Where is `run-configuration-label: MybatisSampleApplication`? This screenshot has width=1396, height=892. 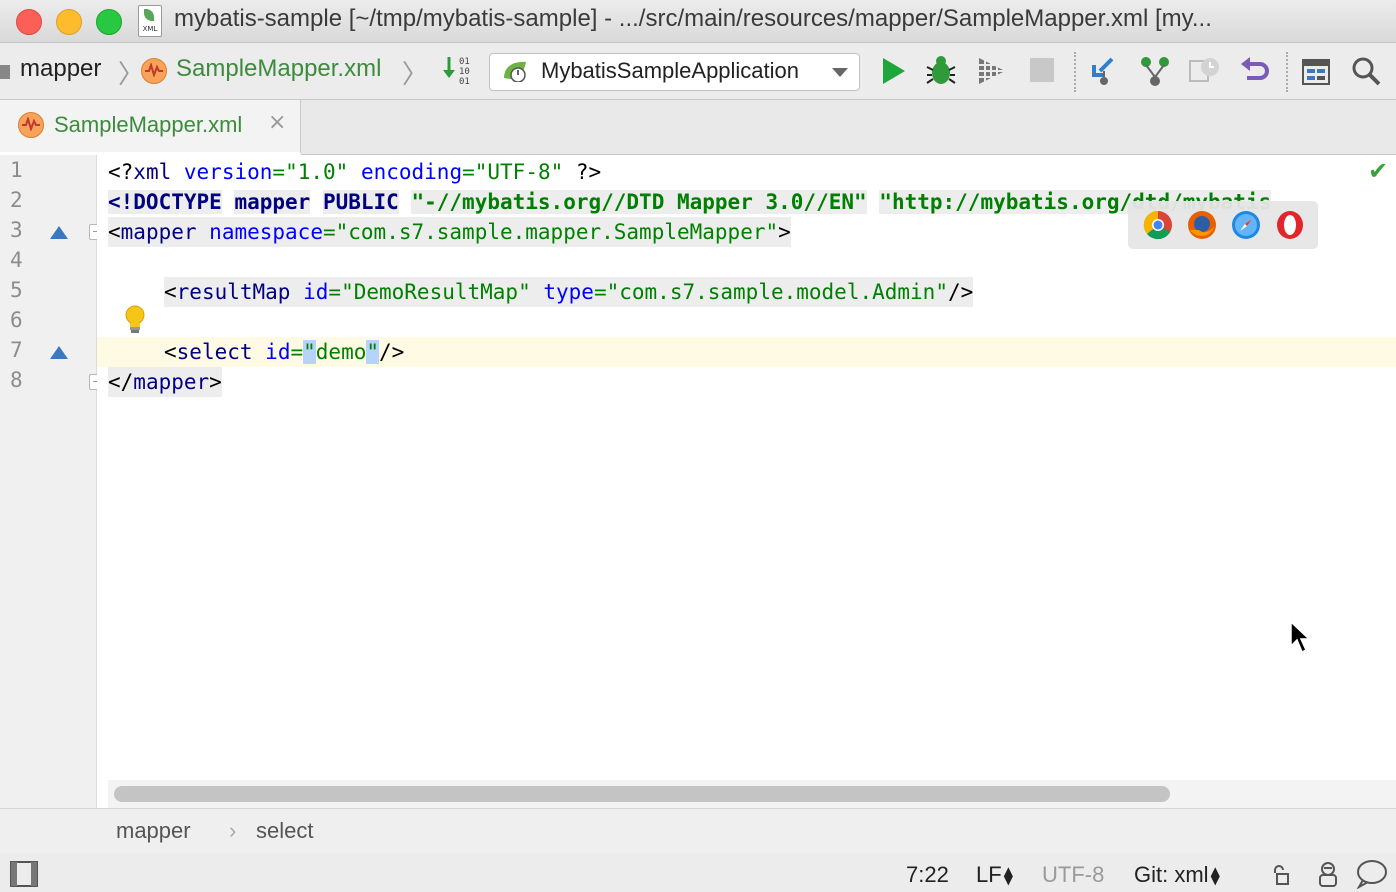
run-configuration-label: MybatisSampleApplication is located at coordinates (670, 70).